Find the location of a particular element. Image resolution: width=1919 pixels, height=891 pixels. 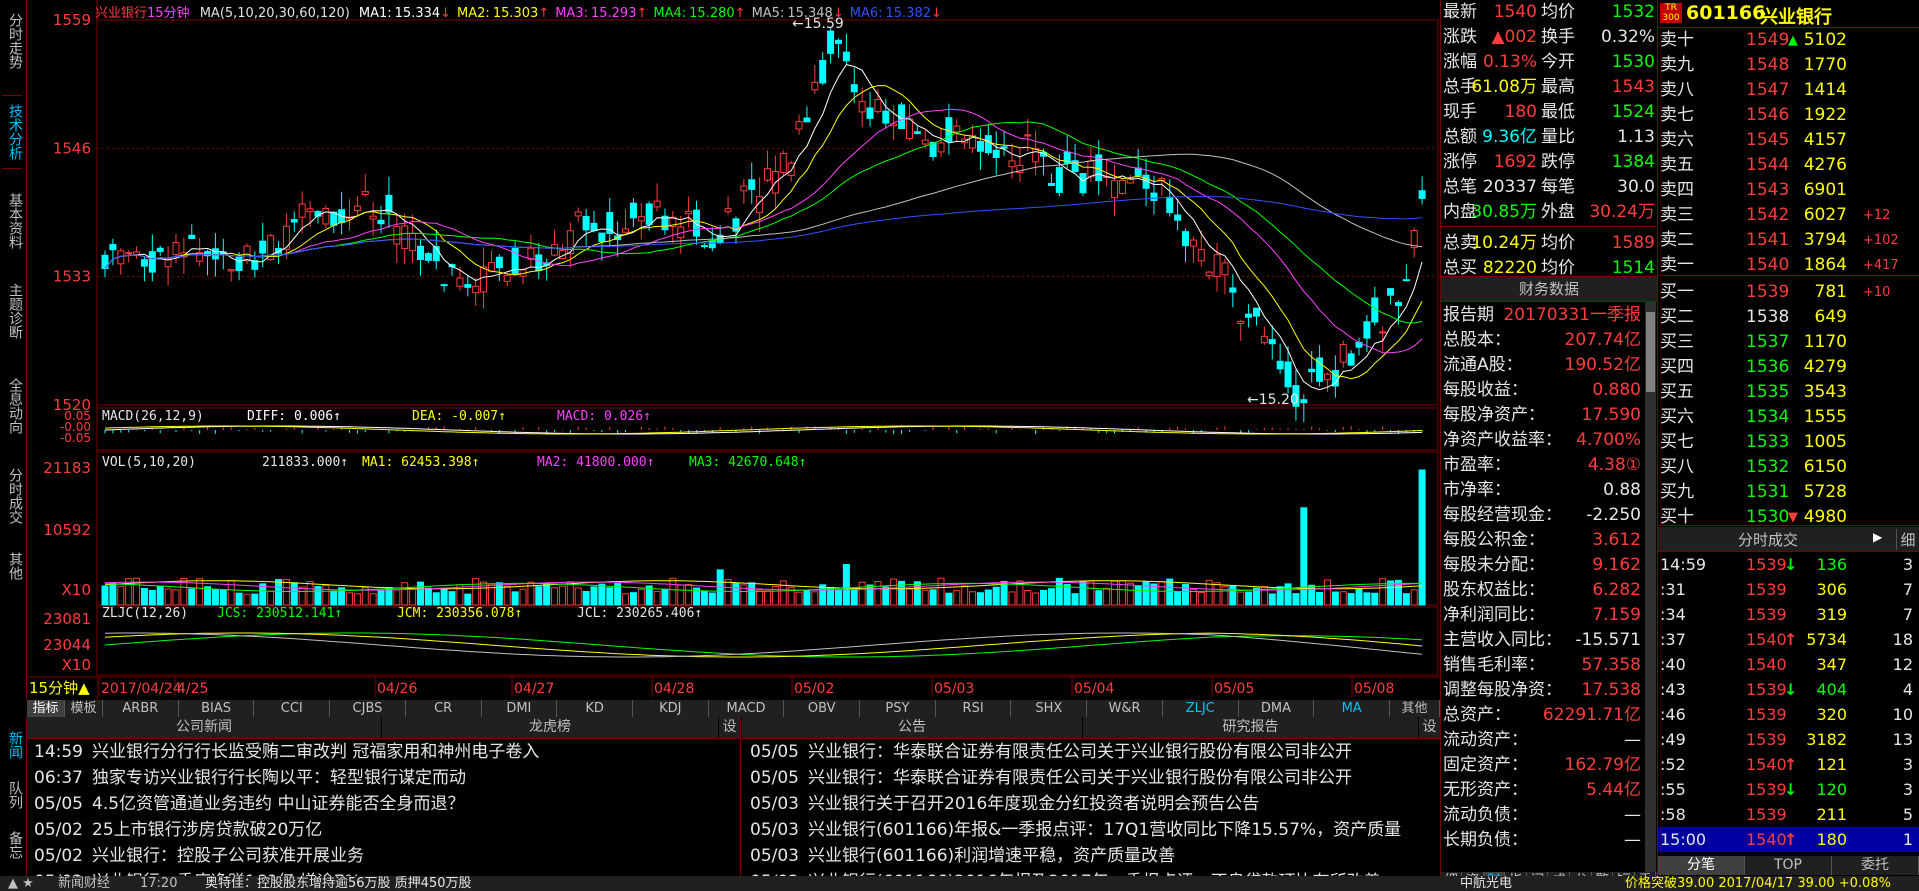

news-item: 05/02 25上市银行涉房贷款破20万亿 is located at coordinates (386, 830).